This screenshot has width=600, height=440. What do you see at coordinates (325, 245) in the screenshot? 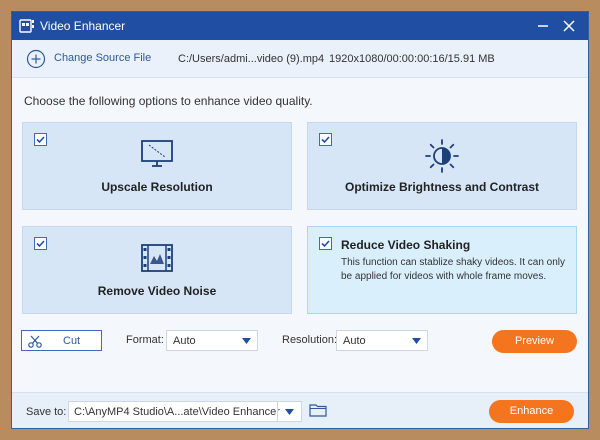
I see `reduce-video-shaking-checkbox` at bounding box center [325, 245].